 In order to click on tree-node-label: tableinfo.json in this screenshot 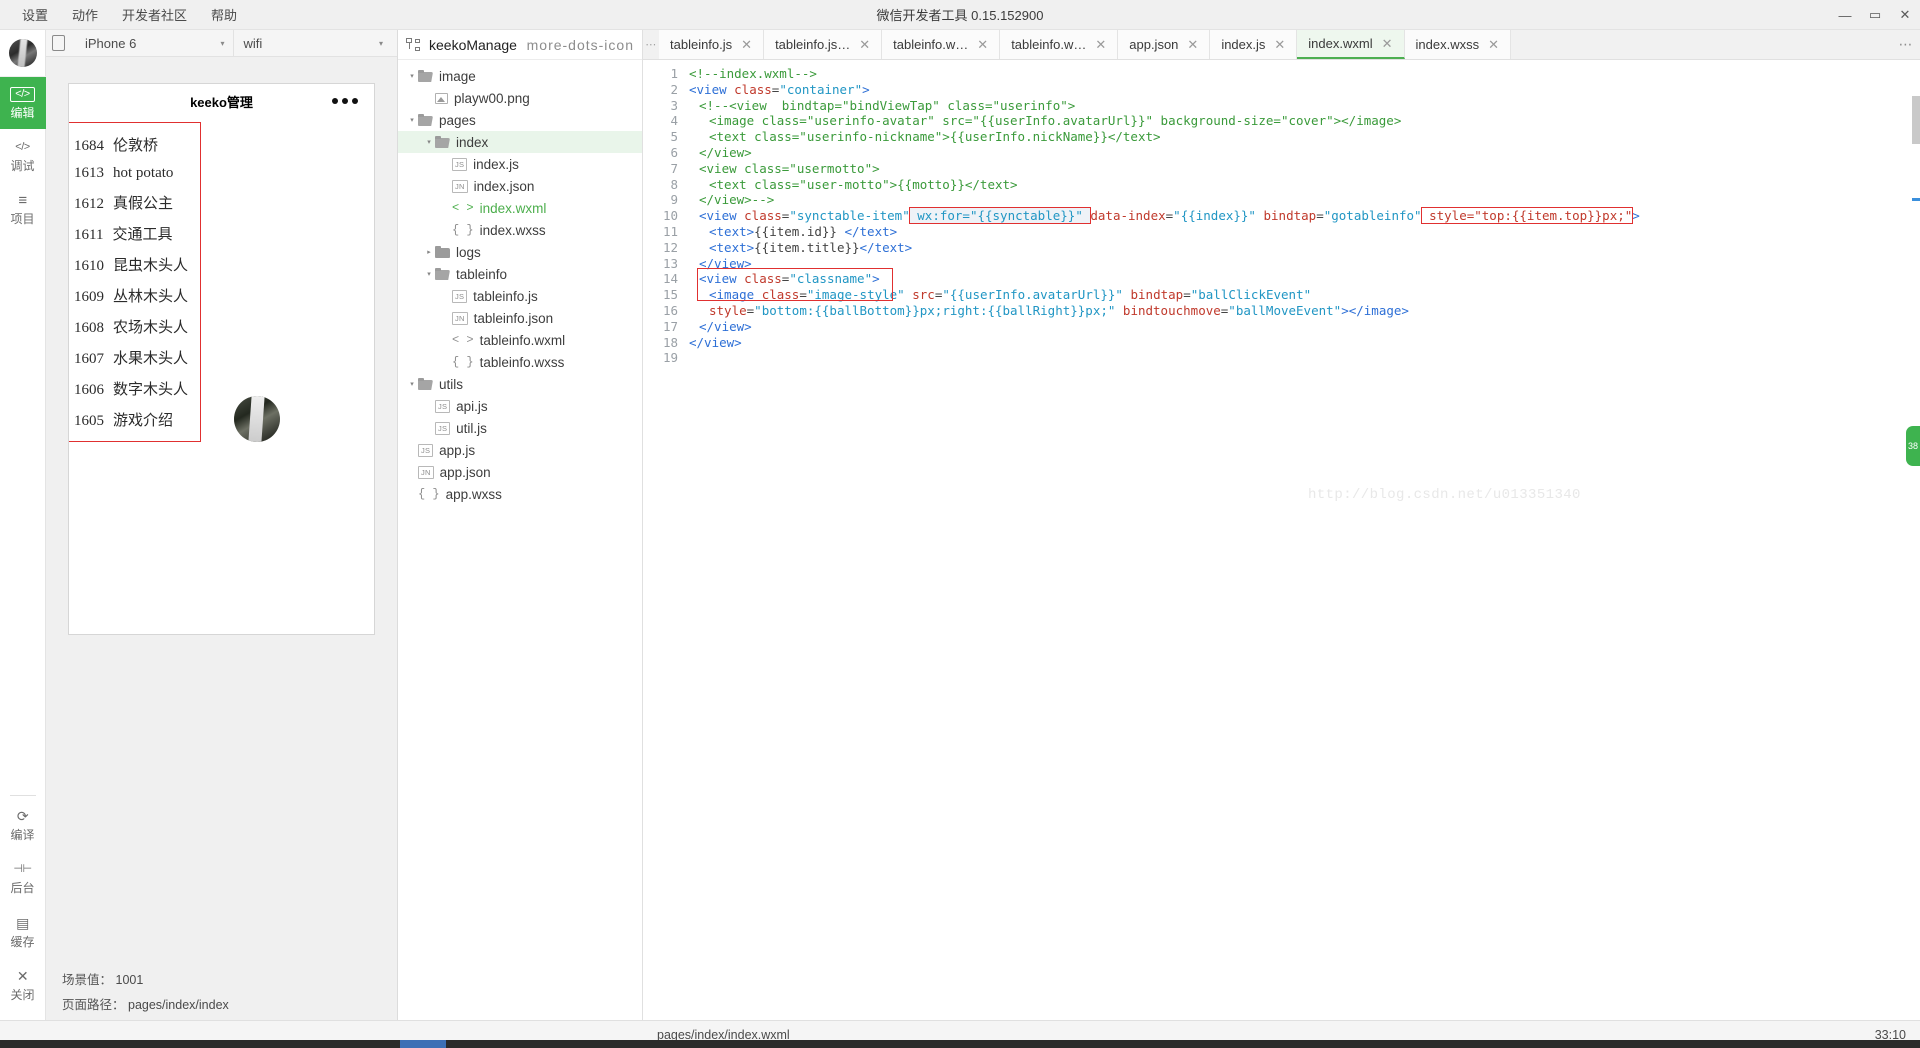, I will do `click(513, 318)`.